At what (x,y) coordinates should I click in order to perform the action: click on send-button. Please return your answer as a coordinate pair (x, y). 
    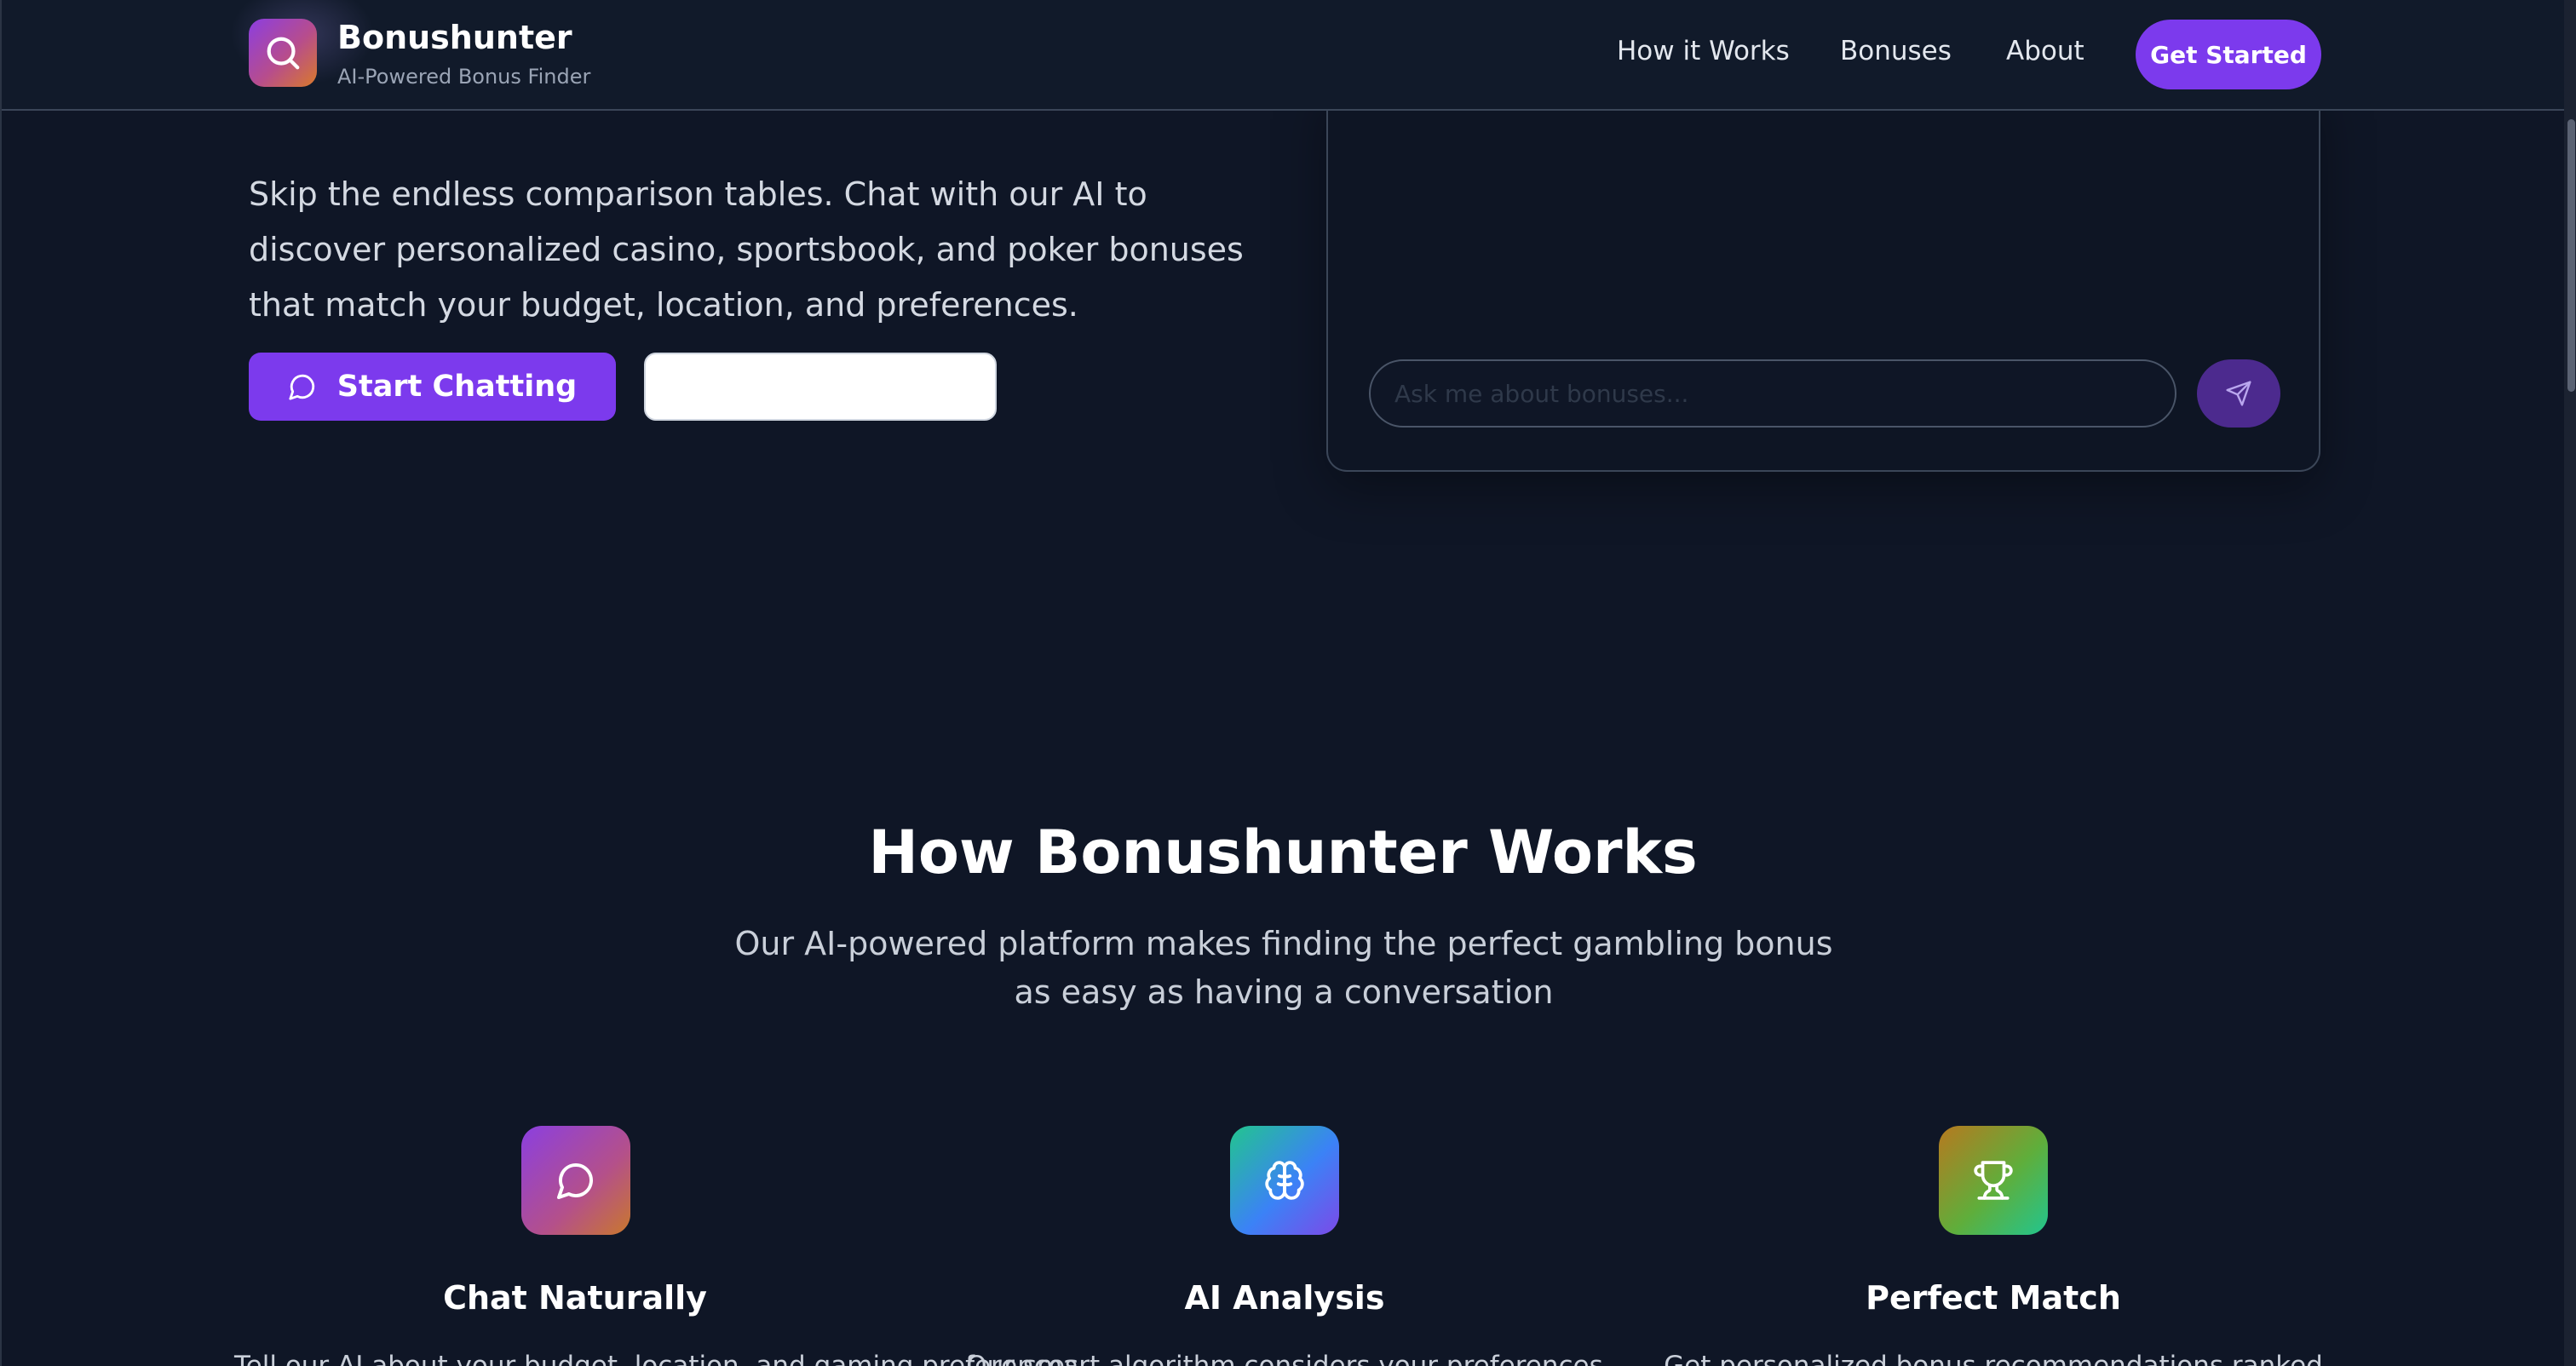
    Looking at the image, I should click on (2238, 394).